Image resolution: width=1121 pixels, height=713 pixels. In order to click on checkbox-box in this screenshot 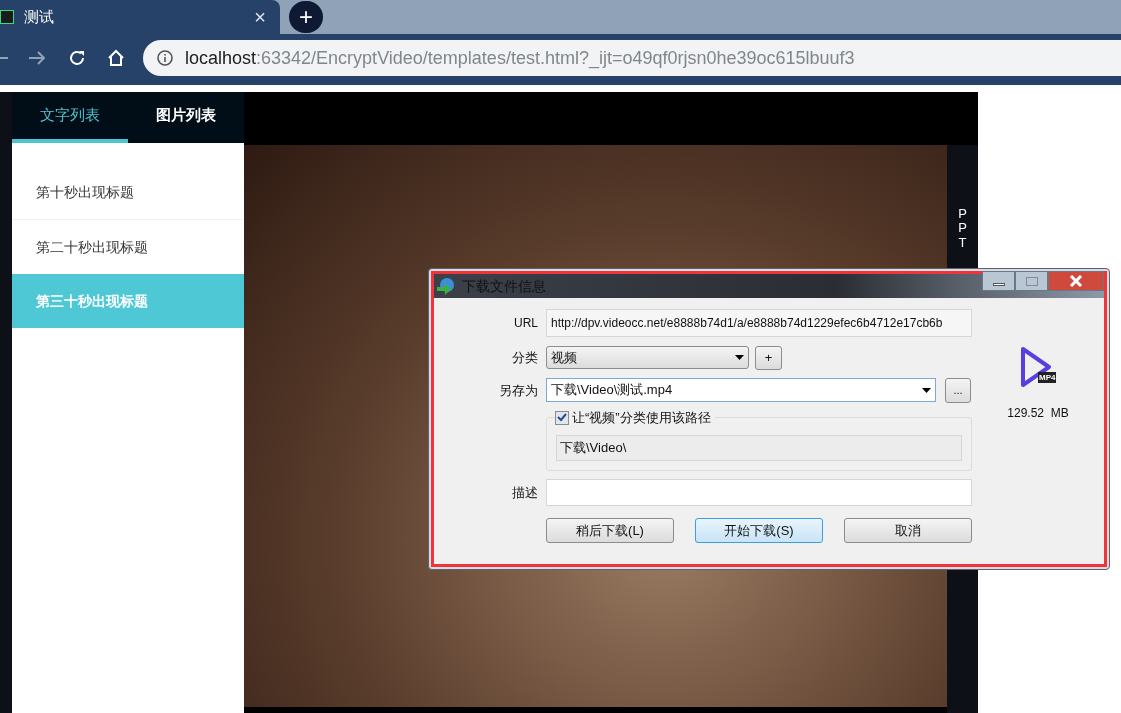, I will do `click(562, 417)`.